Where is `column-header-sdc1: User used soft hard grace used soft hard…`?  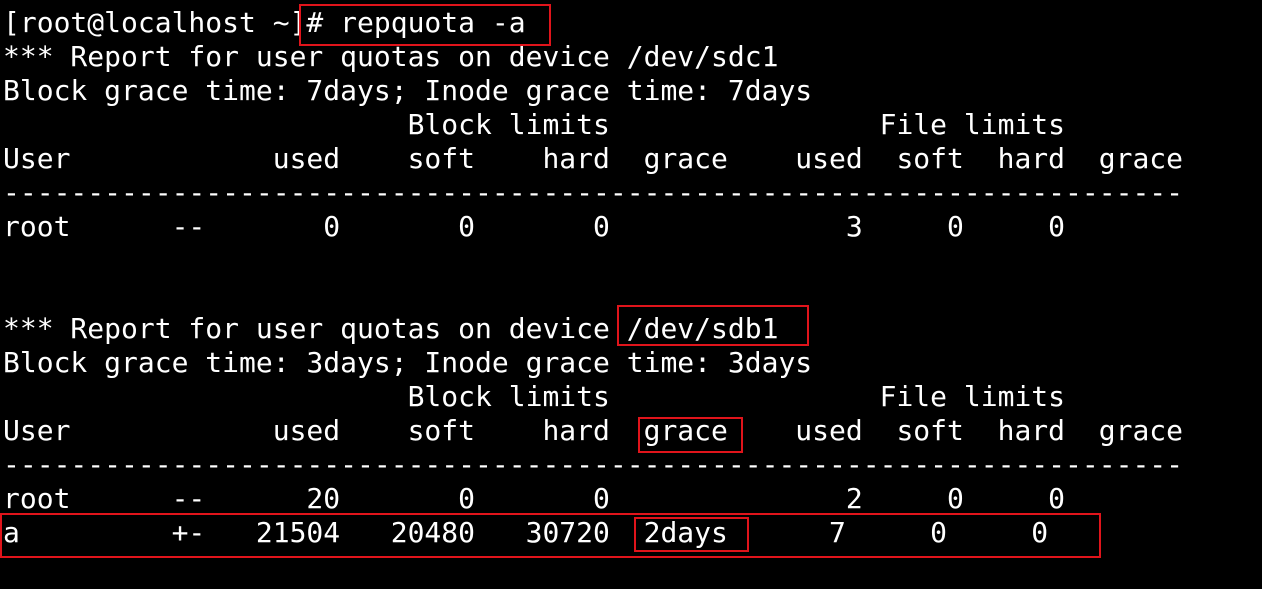 column-header-sdc1: User used soft hard grace used soft hard… is located at coordinates (593, 158).